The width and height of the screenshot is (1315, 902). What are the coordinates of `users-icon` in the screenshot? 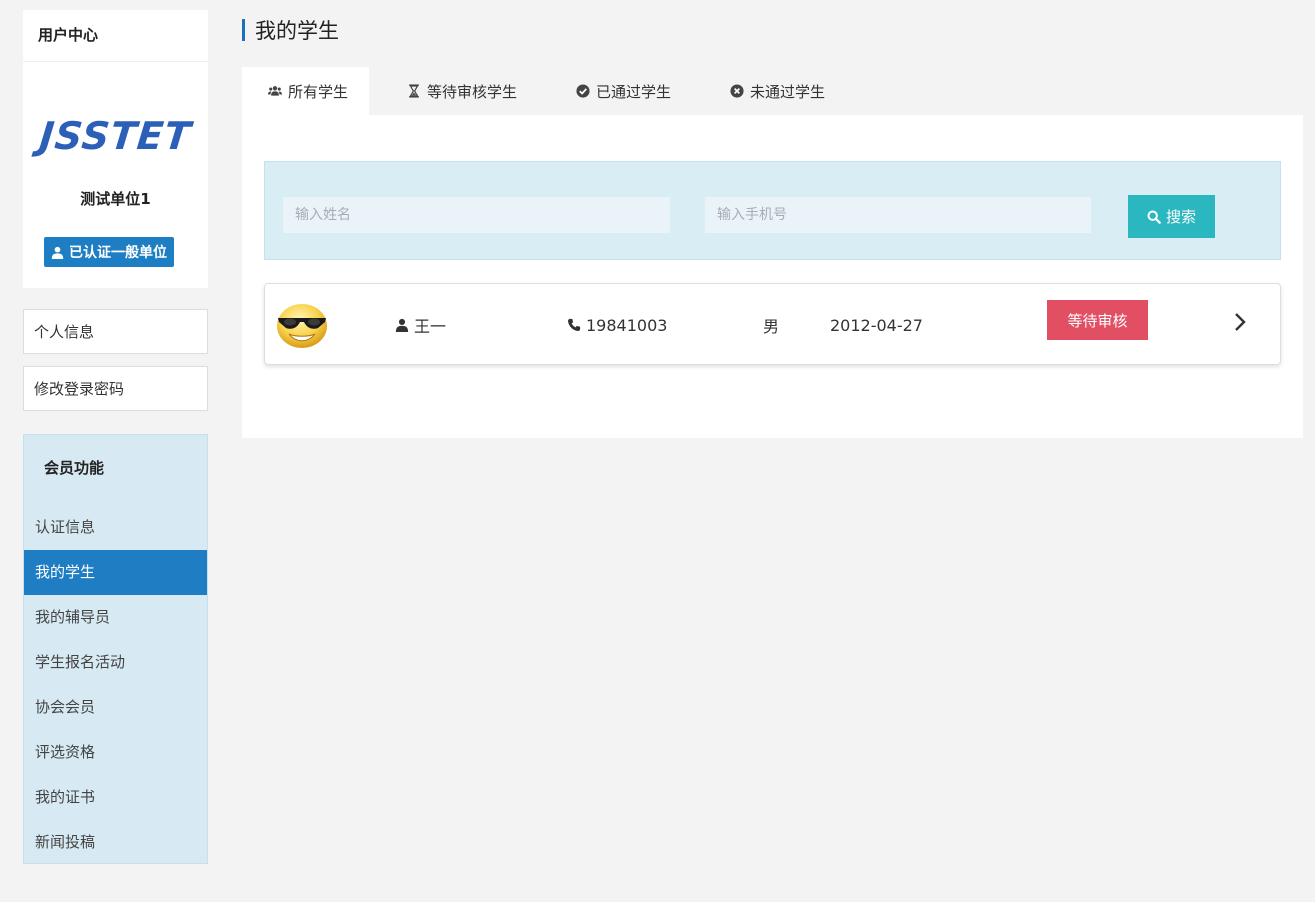 It's located at (275, 91).